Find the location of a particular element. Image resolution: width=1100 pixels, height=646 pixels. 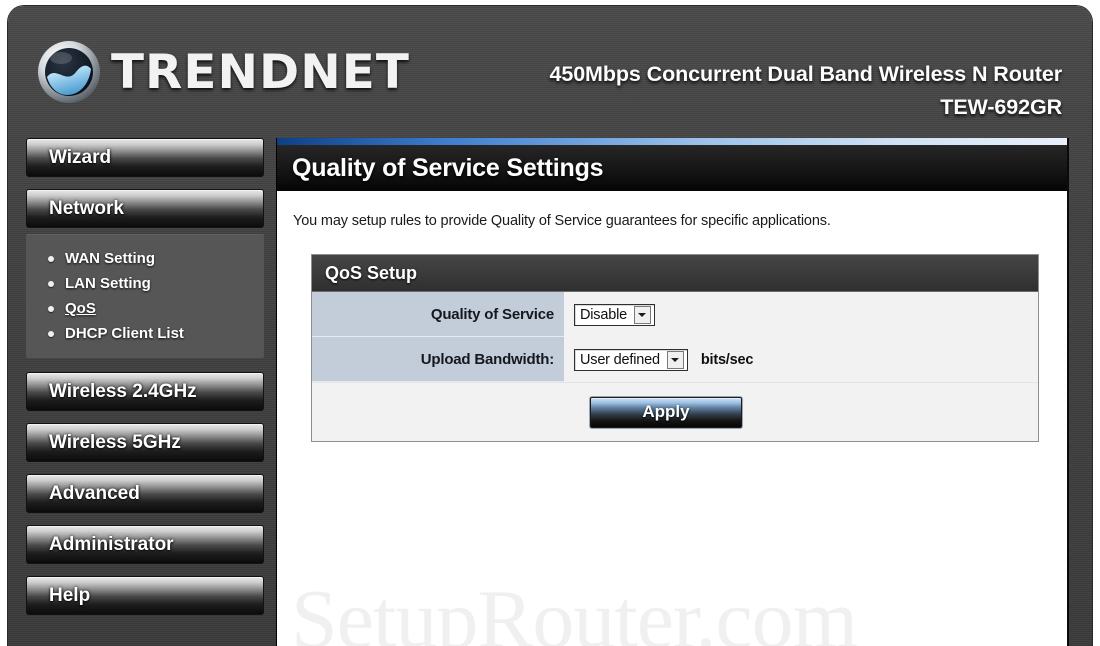

upload-bandwidth-select: User defined is located at coordinates (631, 359).